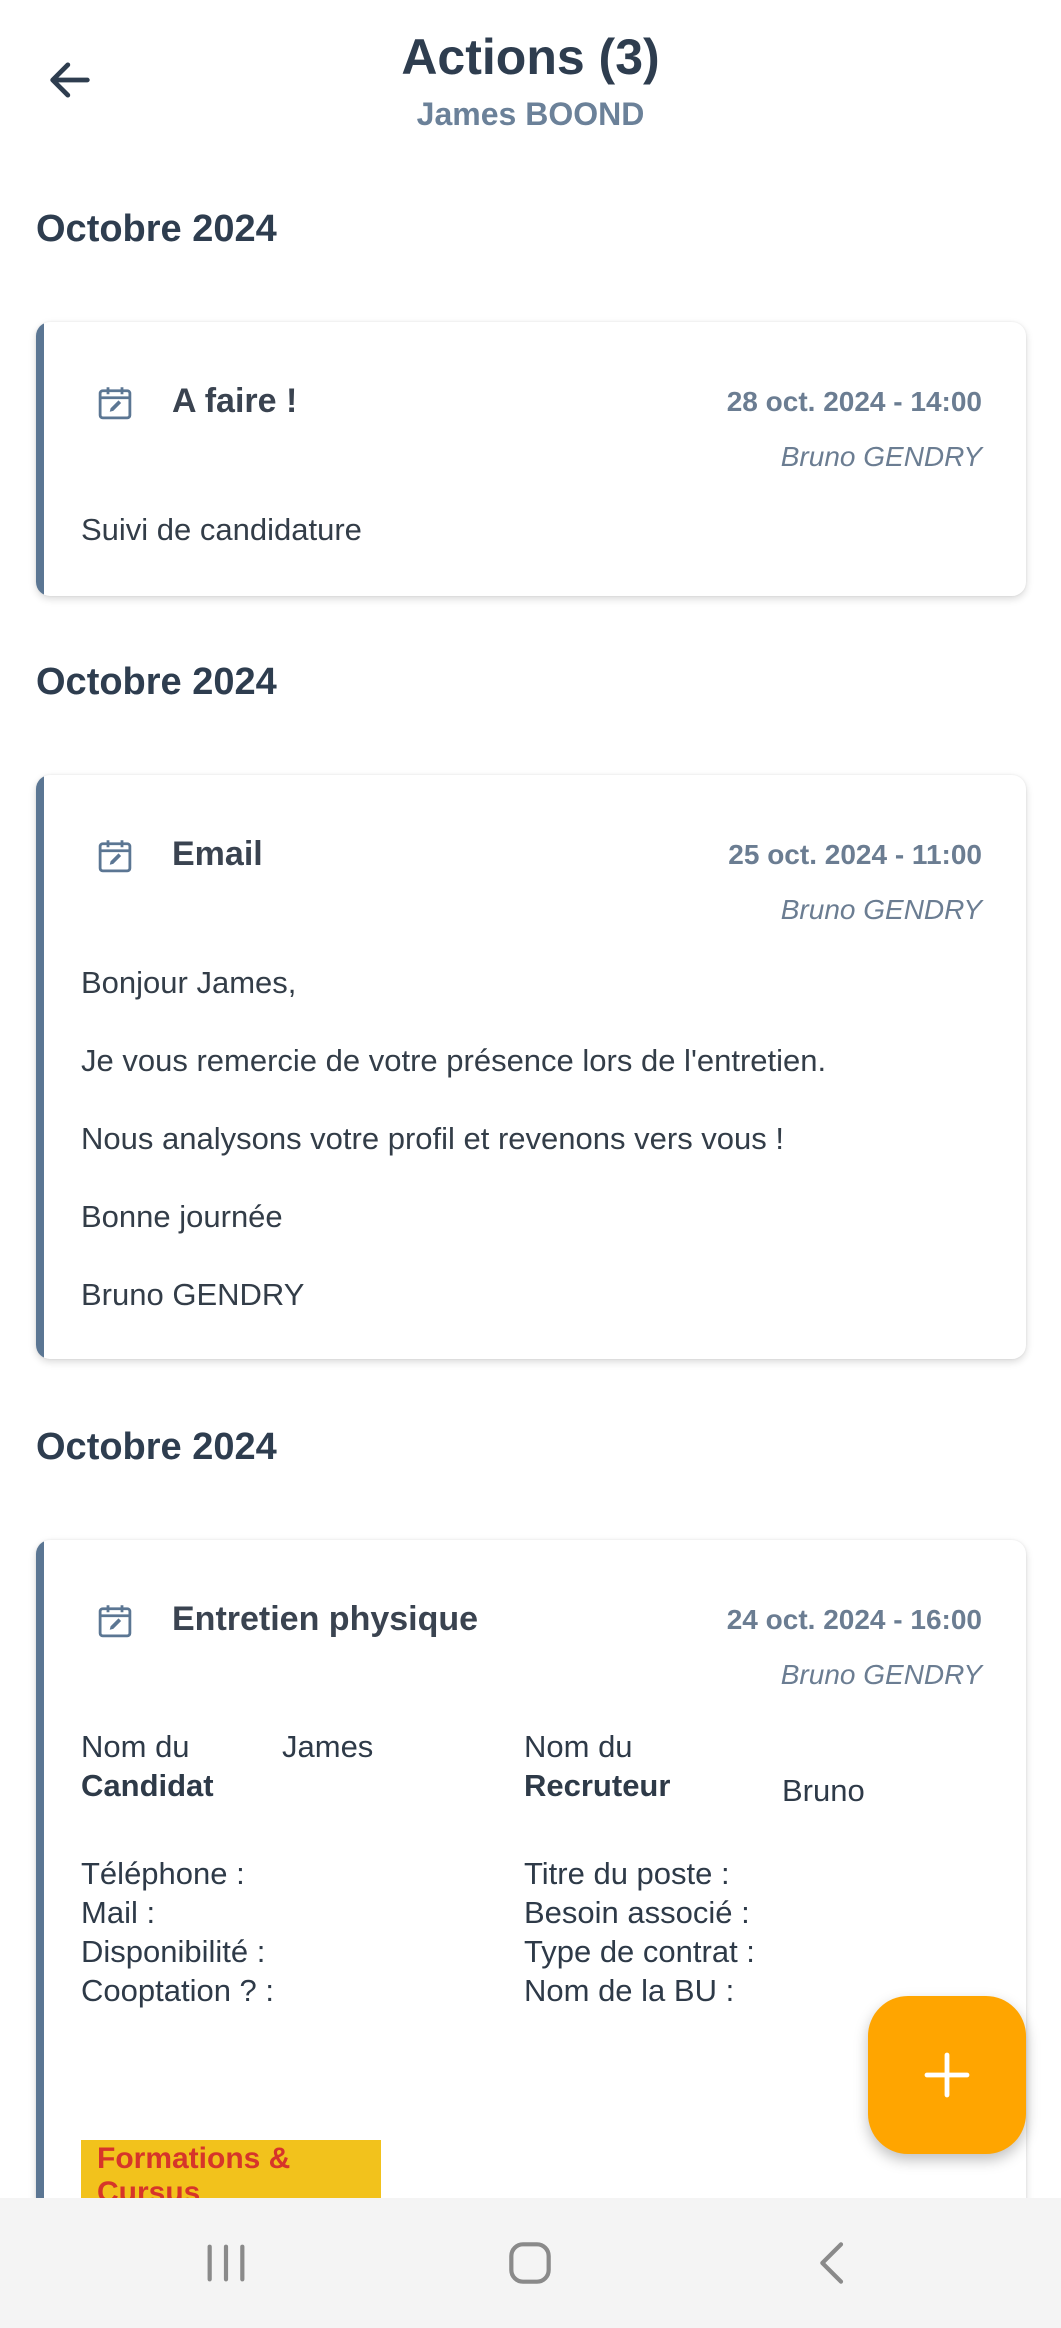  Describe the element at coordinates (173, 1951) in the screenshot. I see `field-label: Disponibilité :` at that location.